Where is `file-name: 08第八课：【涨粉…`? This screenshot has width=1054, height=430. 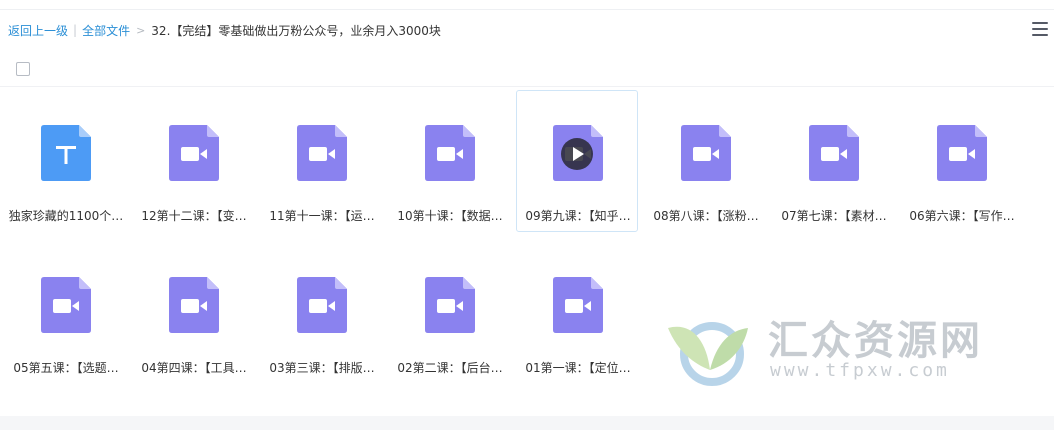
file-name: 08第八课：【涨粉… is located at coordinates (706, 216).